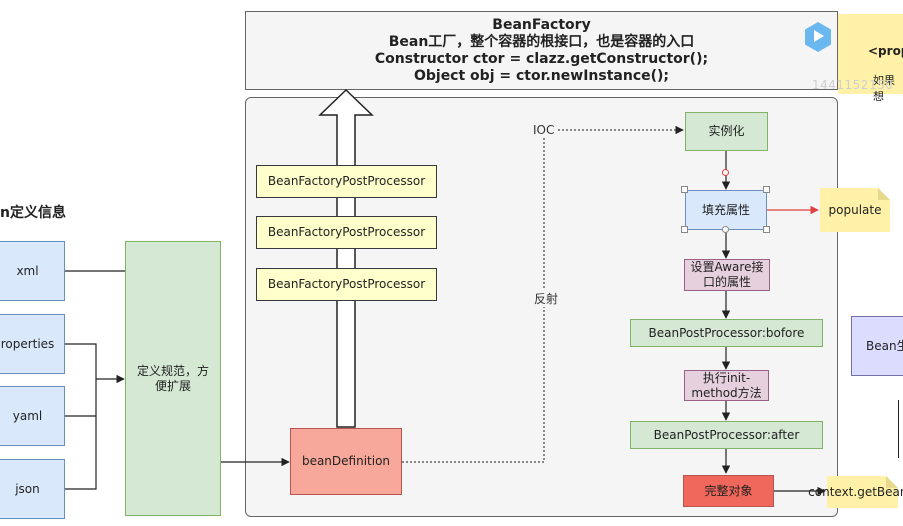 The height and width of the screenshot is (526, 903). Describe the element at coordinates (855, 492) in the screenshot. I see `note-getbean: context.getBean()` at that location.